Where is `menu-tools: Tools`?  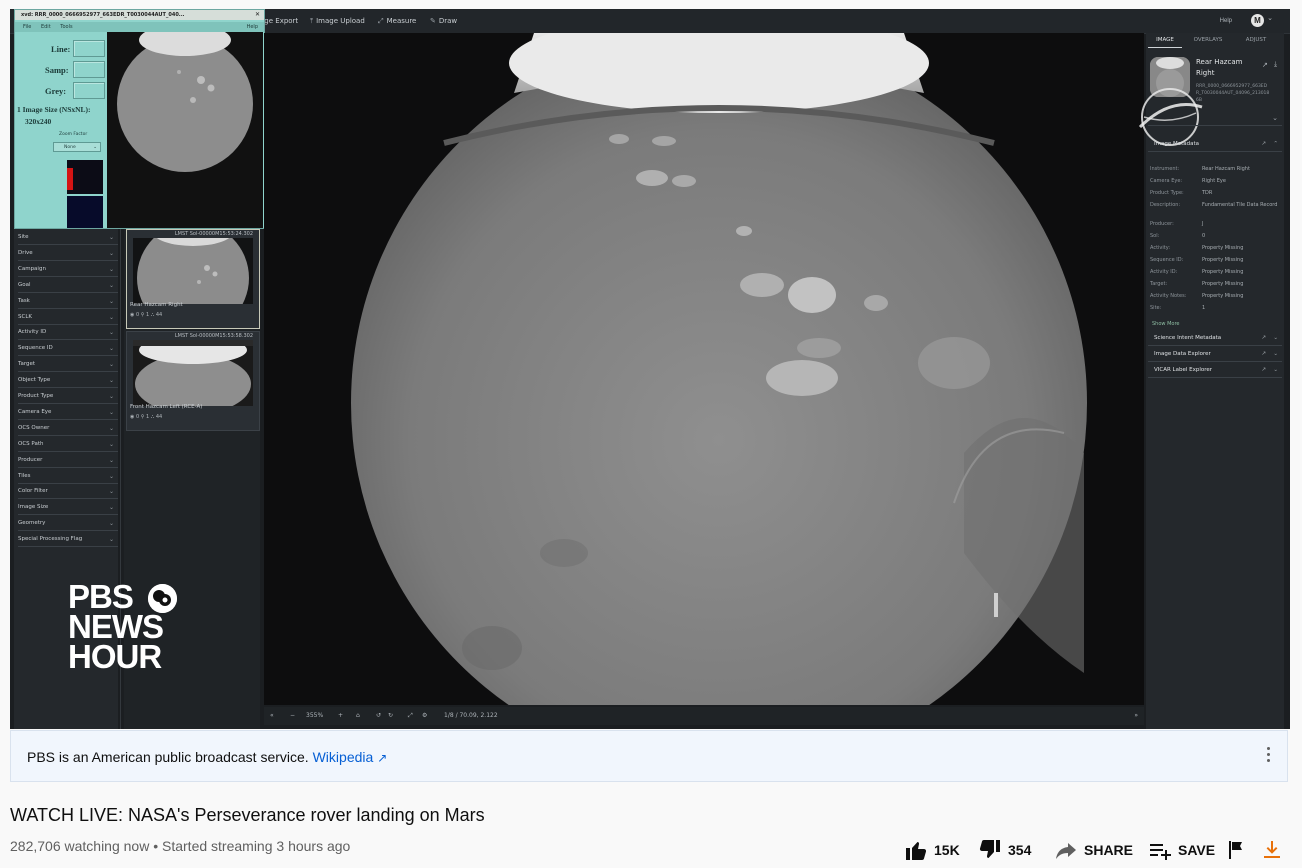
menu-tools: Tools is located at coordinates (66, 27).